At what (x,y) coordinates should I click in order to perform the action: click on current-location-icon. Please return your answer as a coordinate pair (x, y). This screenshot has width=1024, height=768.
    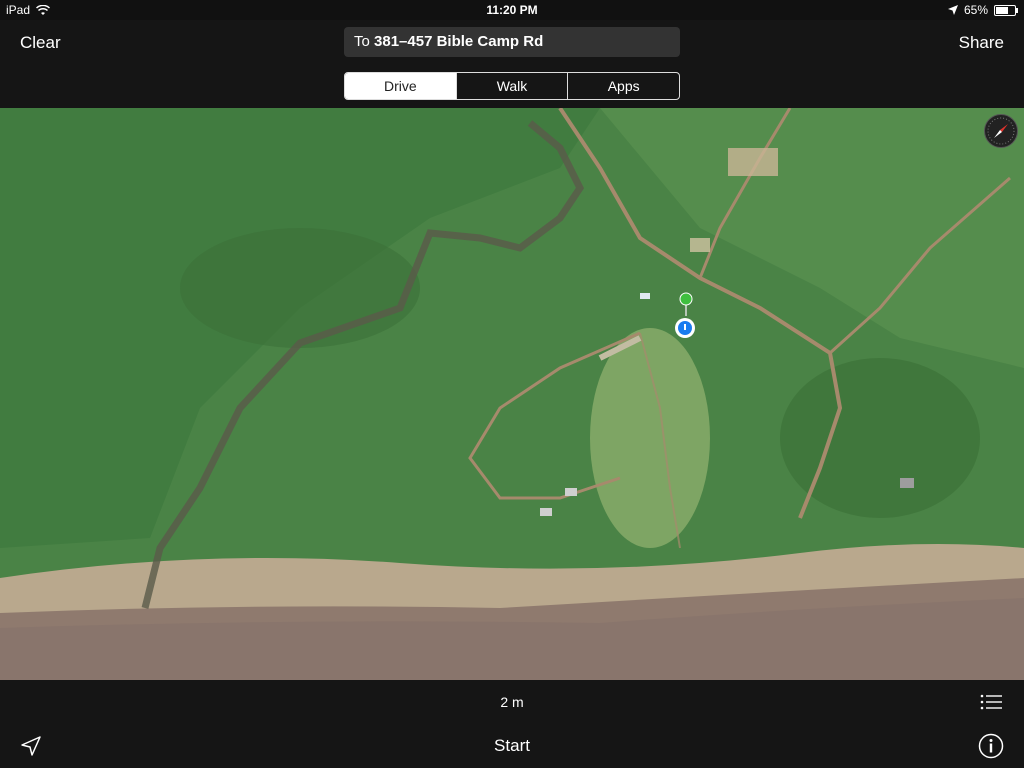
    Looking at the image, I should click on (685, 328).